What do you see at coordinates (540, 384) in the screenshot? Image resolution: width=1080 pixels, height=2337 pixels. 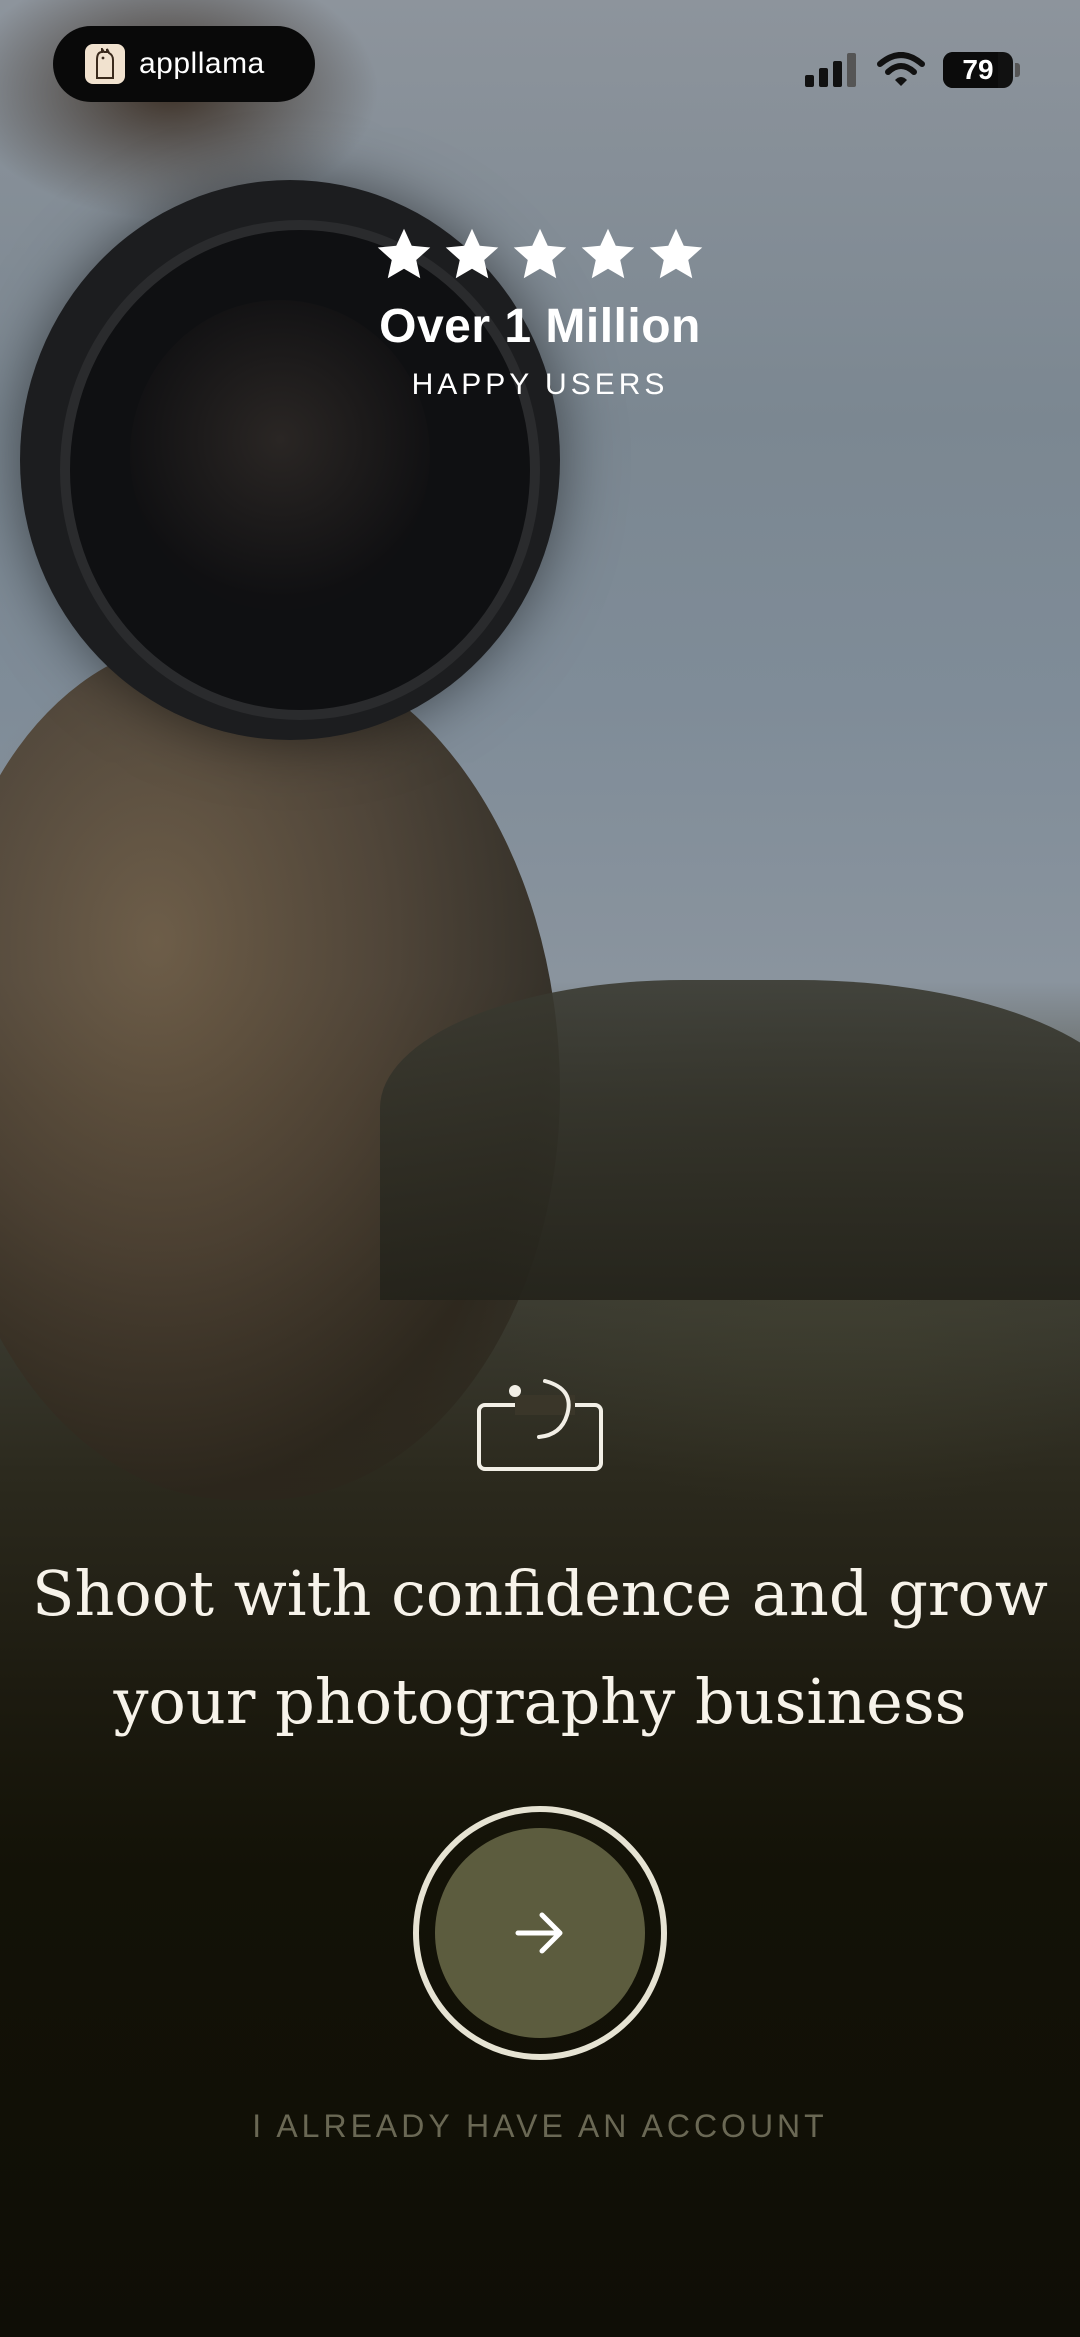 I see `rating-subline: HAPPY USERS` at bounding box center [540, 384].